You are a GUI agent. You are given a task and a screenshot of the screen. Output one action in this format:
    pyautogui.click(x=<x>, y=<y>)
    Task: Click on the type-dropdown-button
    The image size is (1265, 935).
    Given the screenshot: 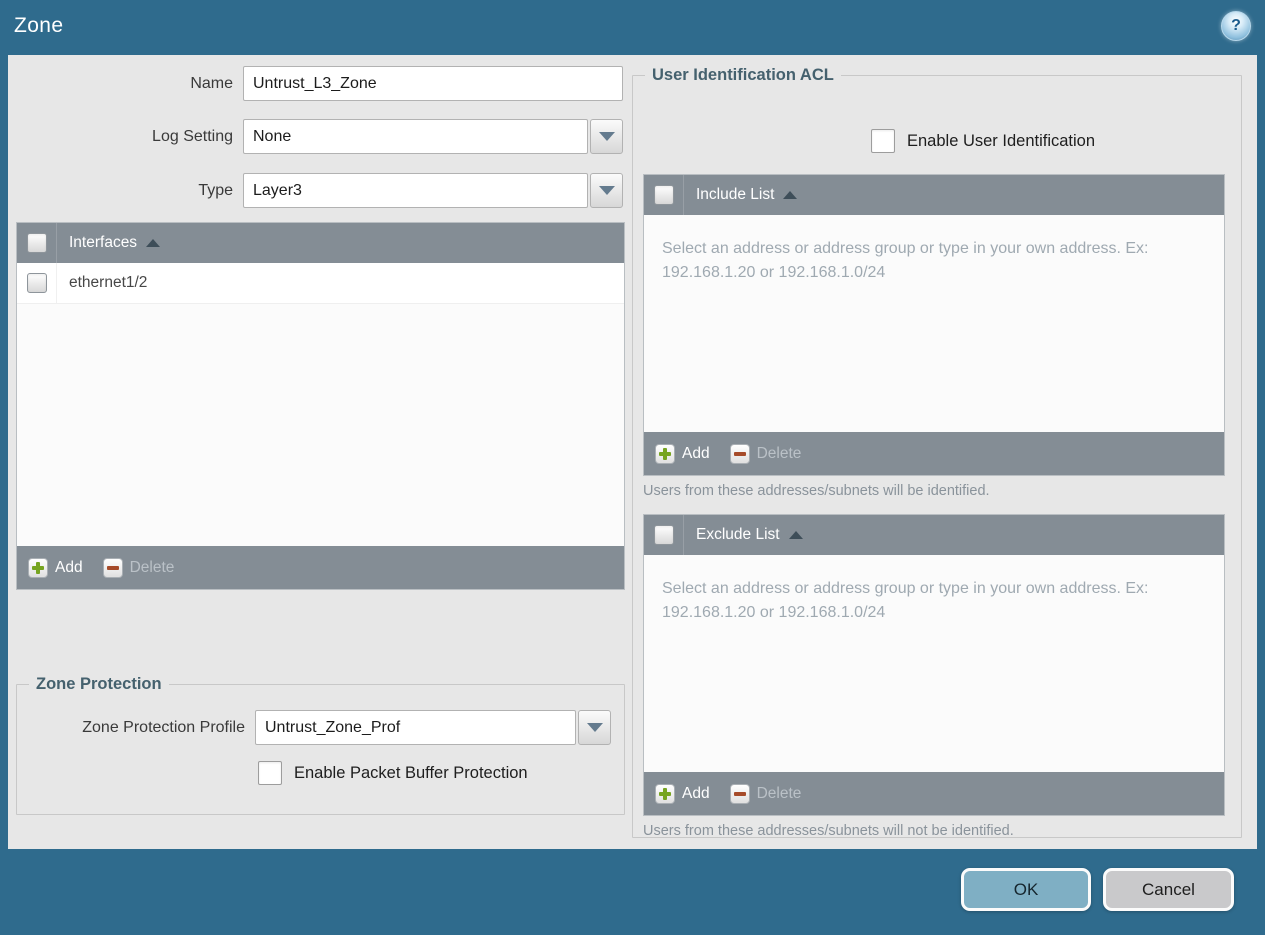 What is the action you would take?
    pyautogui.click(x=606, y=190)
    